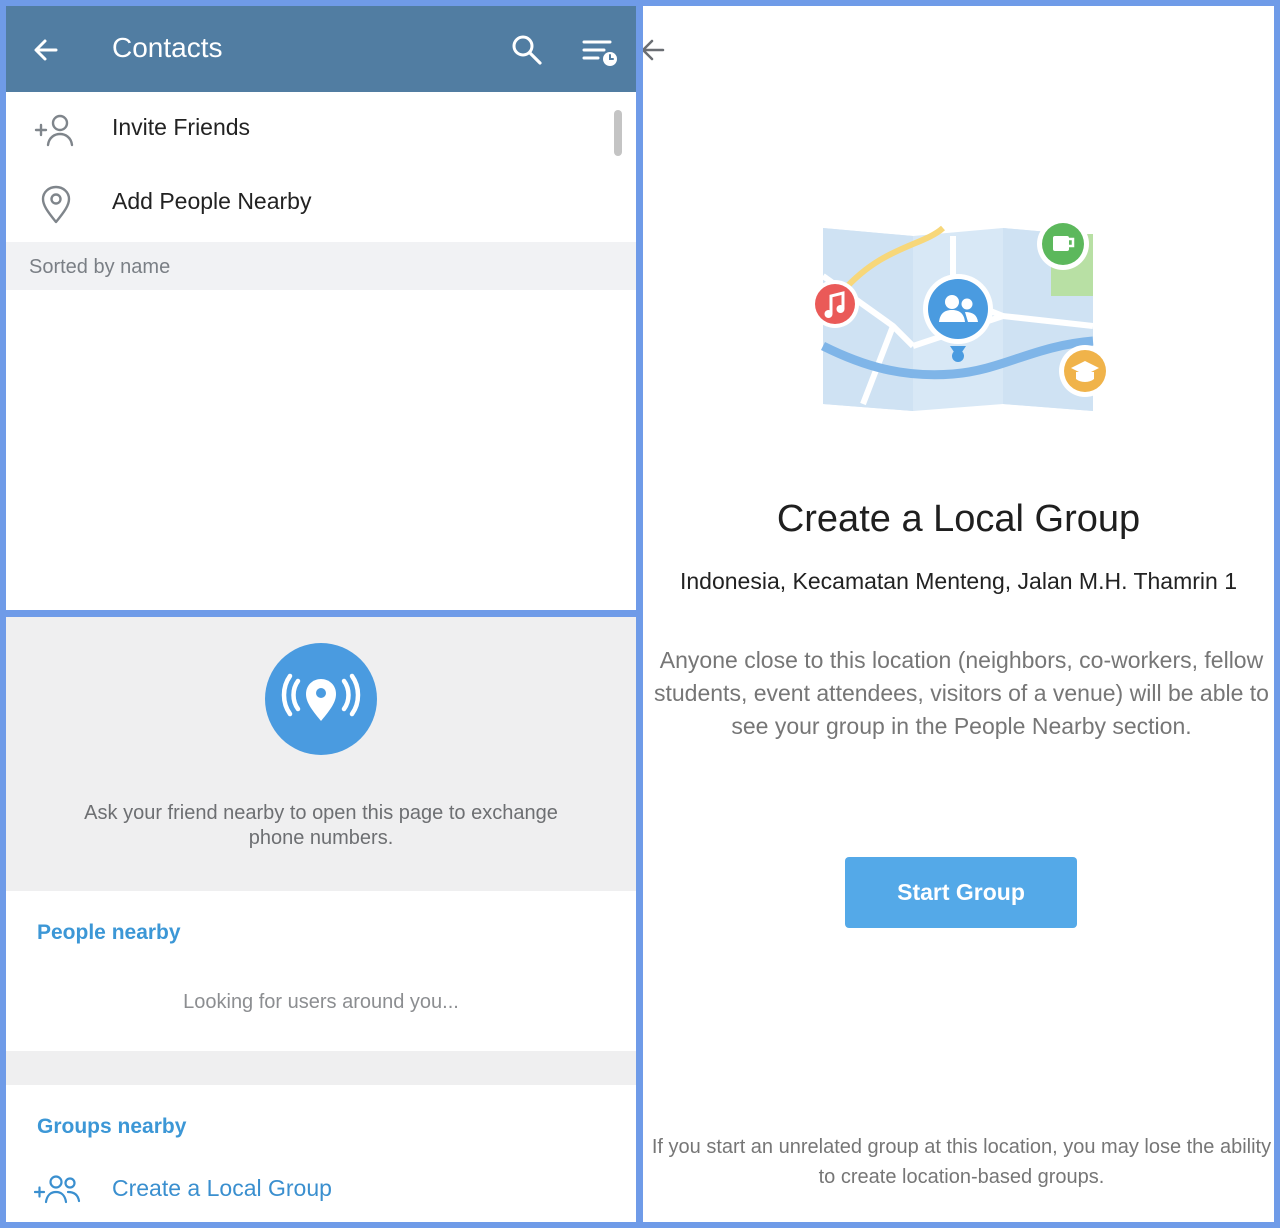  I want to click on contacts-app-bar: Contacts, so click(321, 49).